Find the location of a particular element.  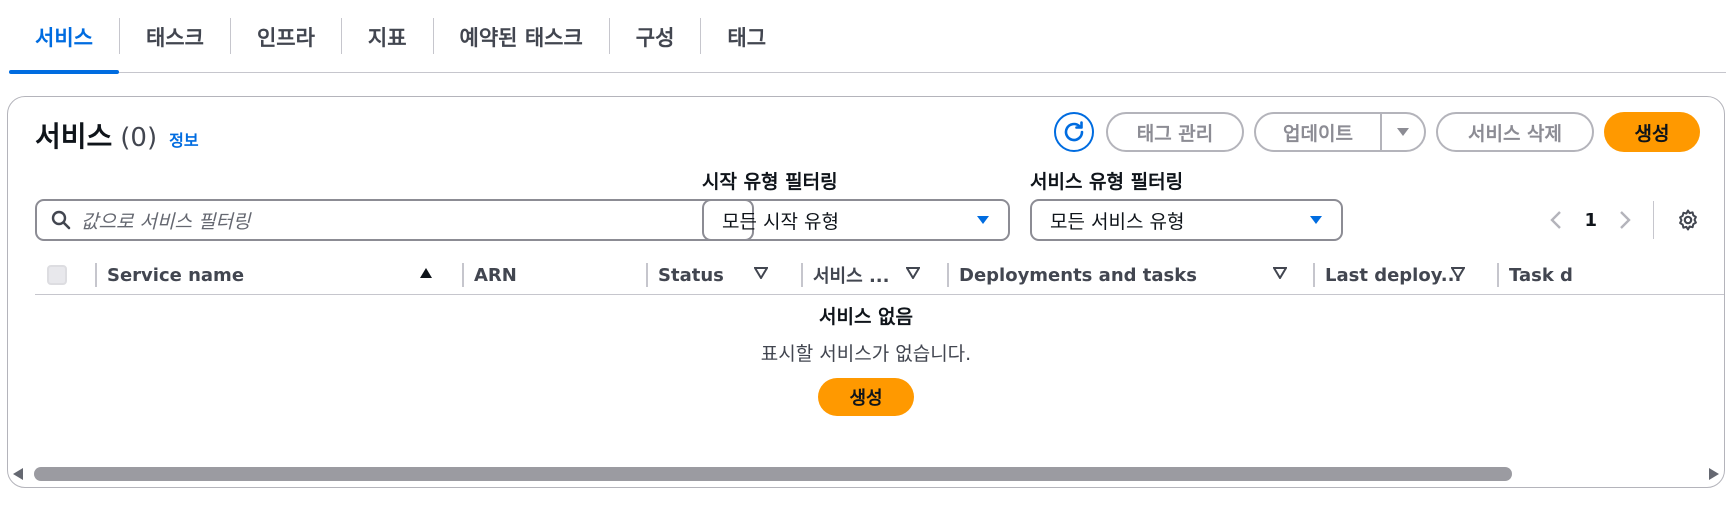

search-placeholder: 값으로 서비스 필터링 is located at coordinates (166, 221).